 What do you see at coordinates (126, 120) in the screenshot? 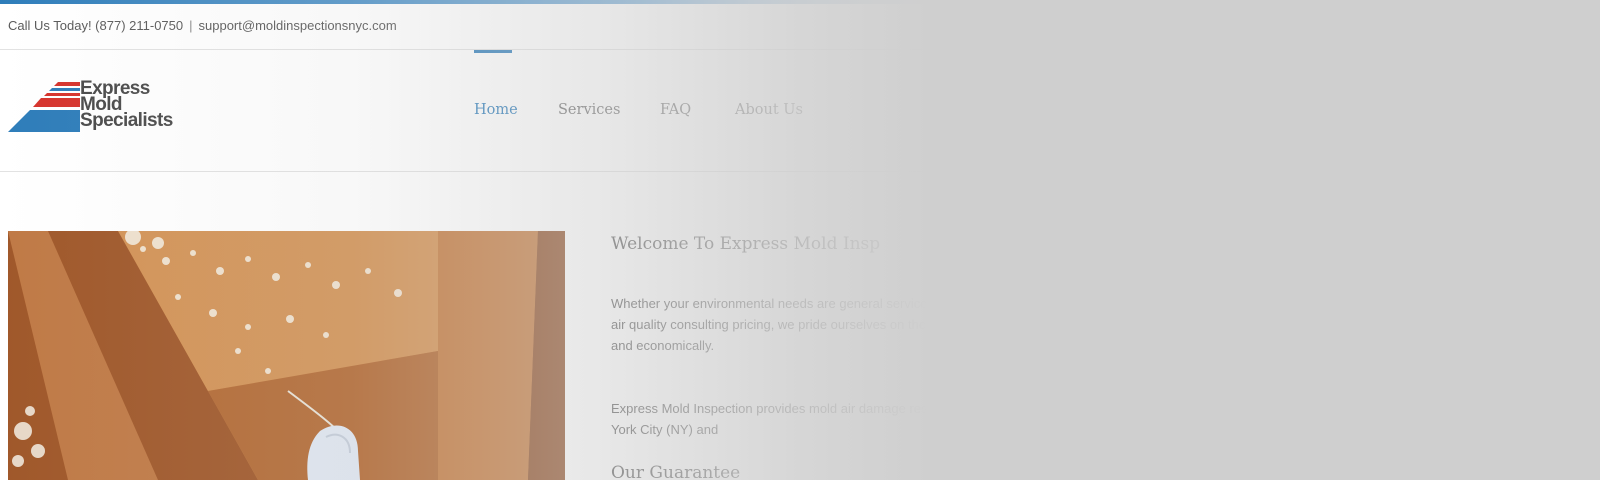
I see `logo-line-specialists: Specialists` at bounding box center [126, 120].